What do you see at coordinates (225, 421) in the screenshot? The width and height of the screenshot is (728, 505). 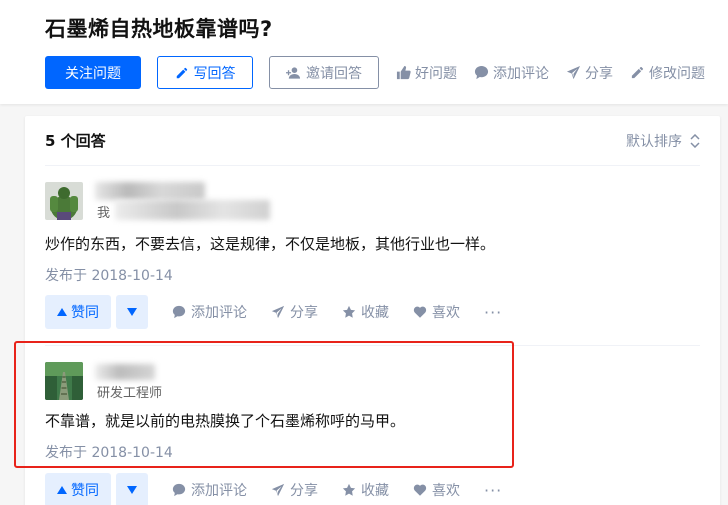 I see `answer-content: 不靠谱，就是以前的电热膜换了个石墨烯称呼的马甲。` at bounding box center [225, 421].